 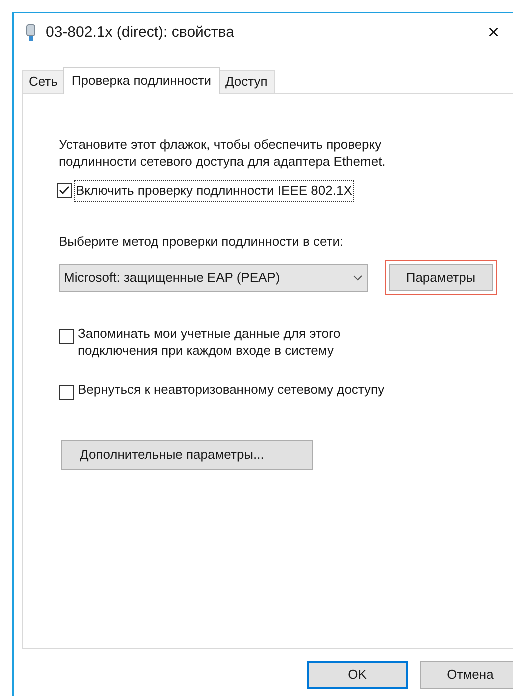 I want to click on chevron-down-icon, so click(x=358, y=277).